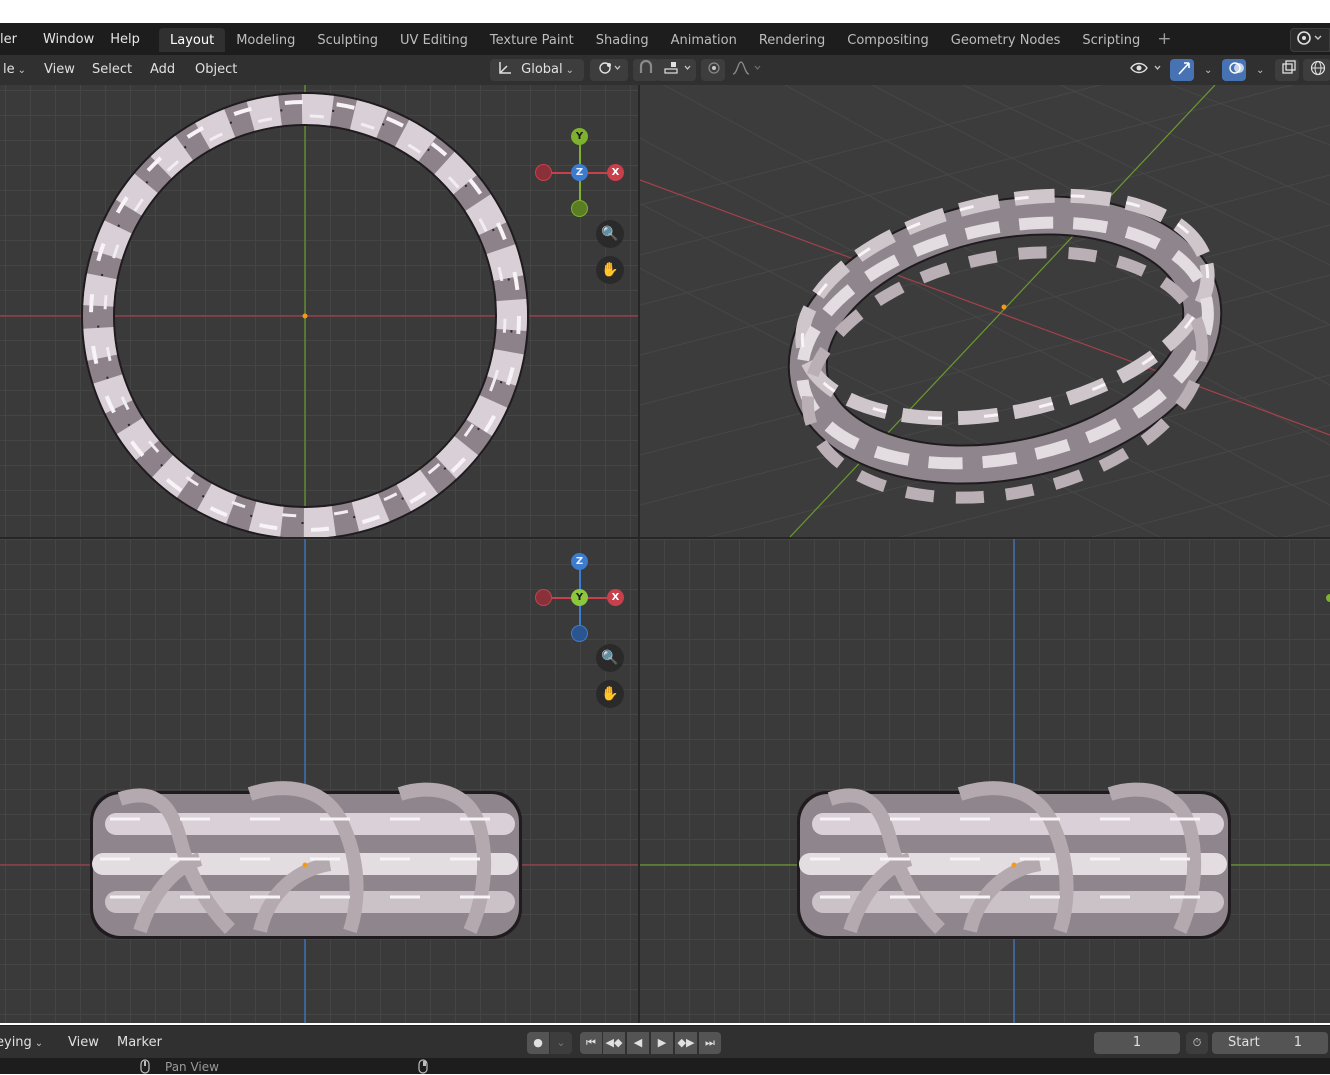  I want to click on transform-orientation-icon, so click(505, 68).